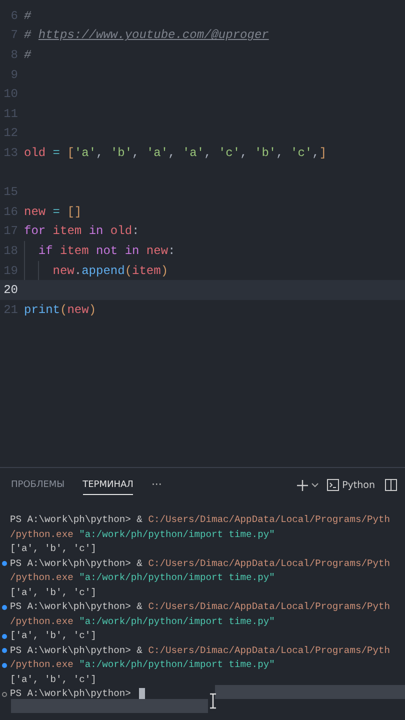 The height and width of the screenshot is (720, 405). What do you see at coordinates (351, 485) in the screenshot?
I see `terminal-profile-button: Python` at bounding box center [351, 485].